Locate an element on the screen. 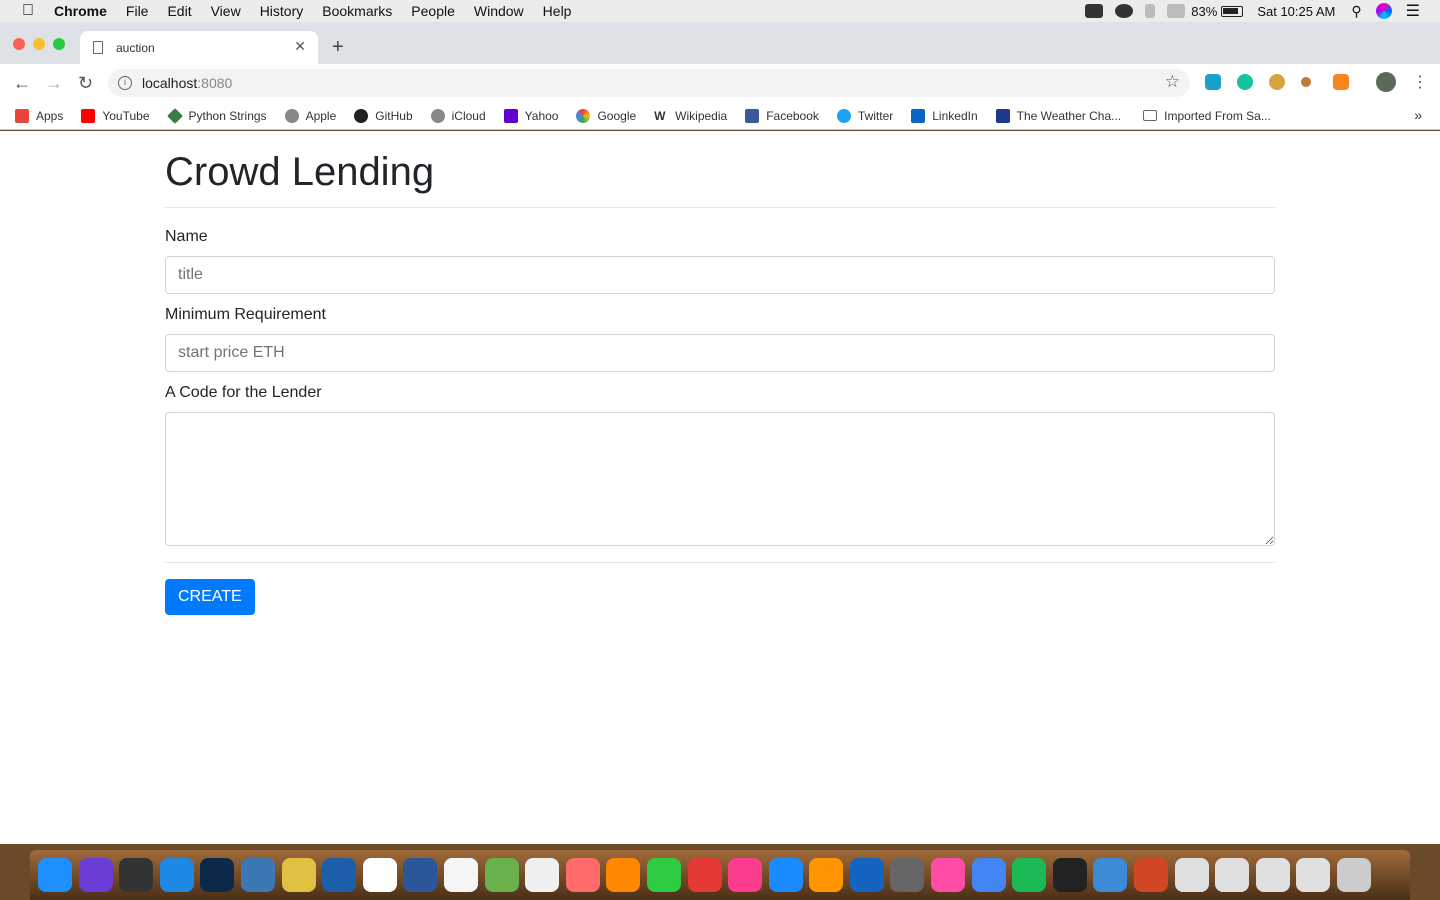  bookmark-apple: Apple is located at coordinates (310, 115).